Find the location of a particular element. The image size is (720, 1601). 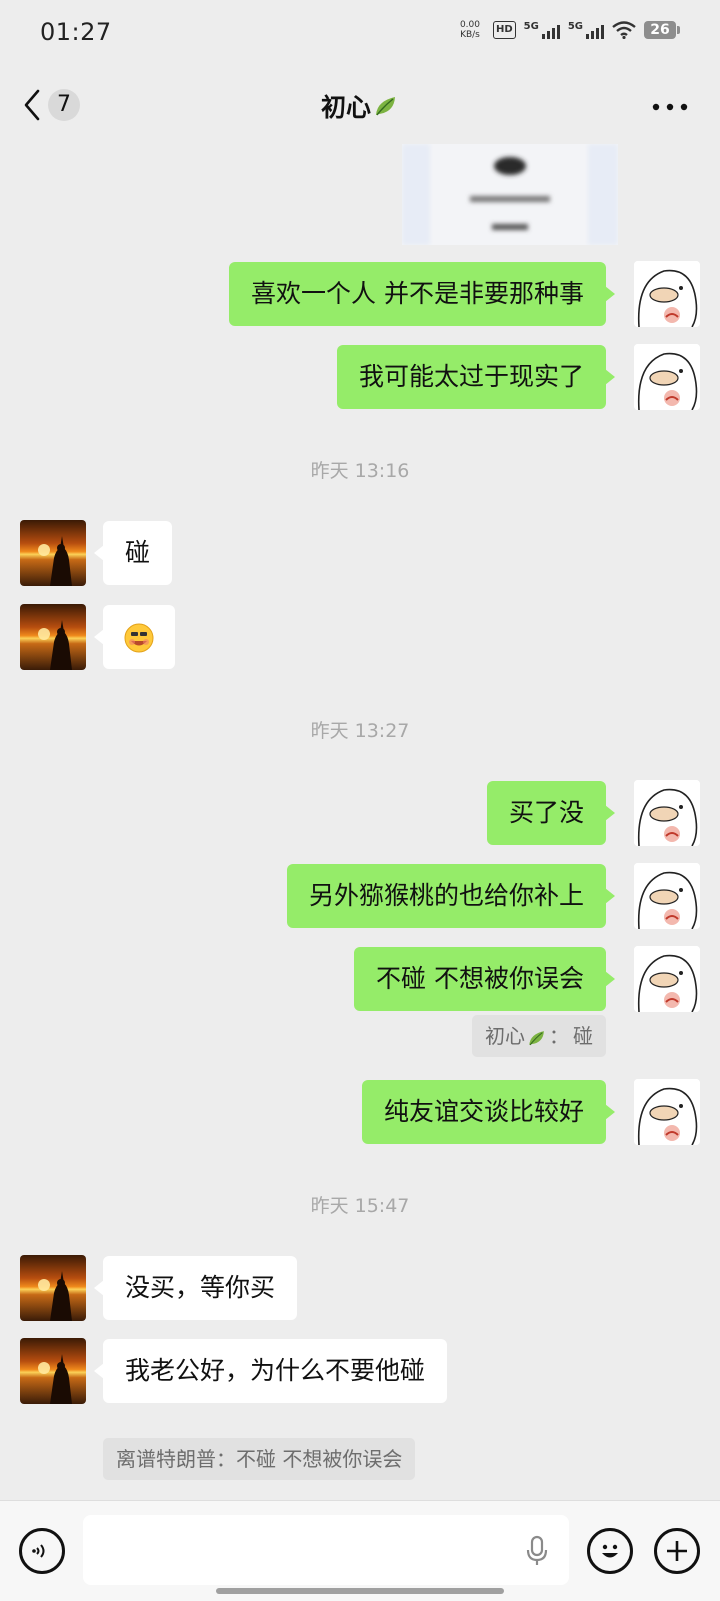

message-row: 喜欢一个人 并不是非要那种事 is located at coordinates (360, 294).